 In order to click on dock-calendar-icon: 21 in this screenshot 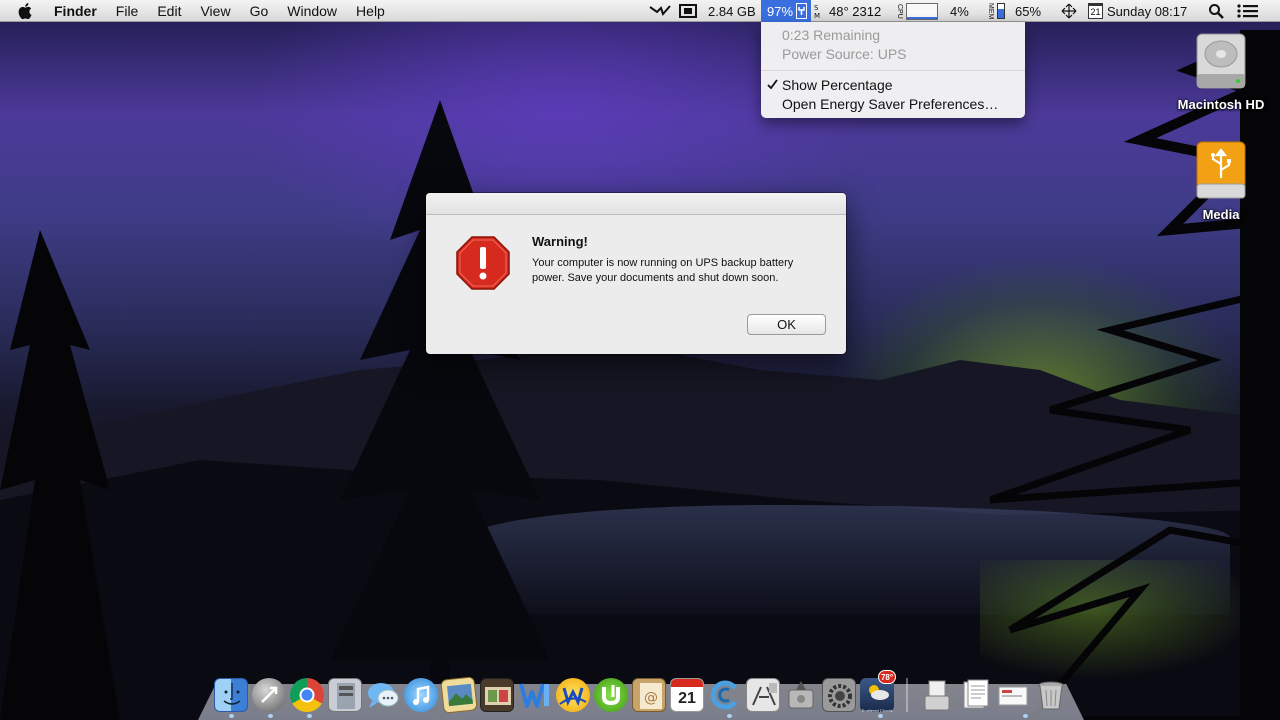, I will do `click(687, 695)`.